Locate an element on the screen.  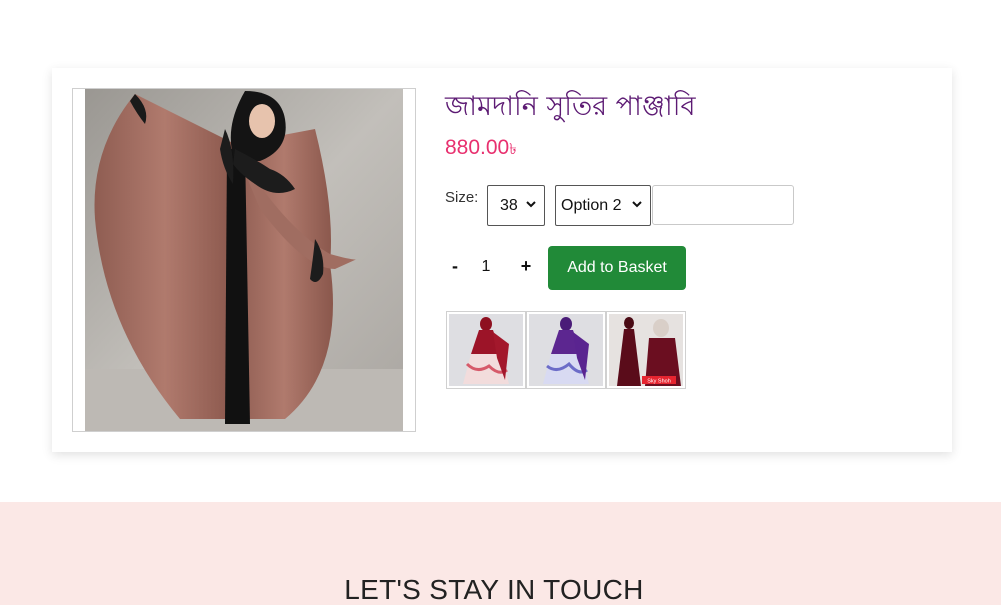
quantity-decrease-button: - is located at coordinates (455, 266).